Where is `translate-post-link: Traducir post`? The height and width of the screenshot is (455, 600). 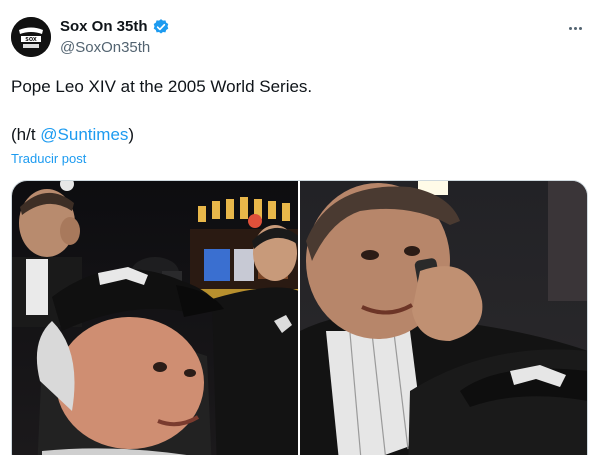 translate-post-link: Traducir post is located at coordinates (48, 159).